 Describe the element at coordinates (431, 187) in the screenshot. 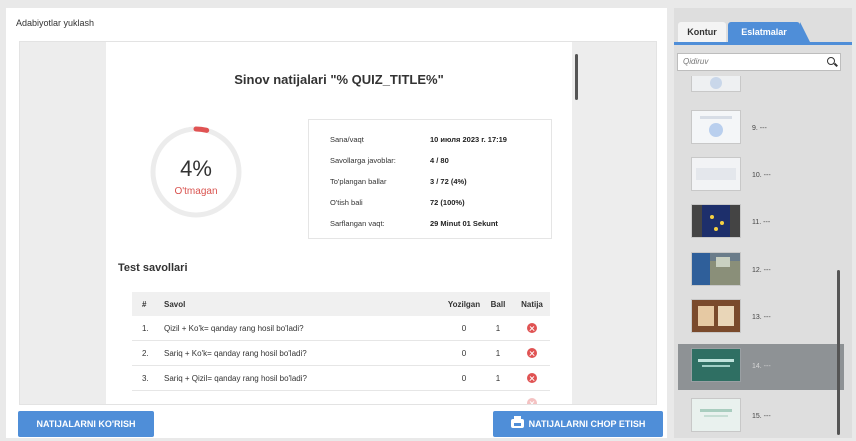

I see `info-row-points: To'plangan ballar 3 / 72 (4%)` at that location.